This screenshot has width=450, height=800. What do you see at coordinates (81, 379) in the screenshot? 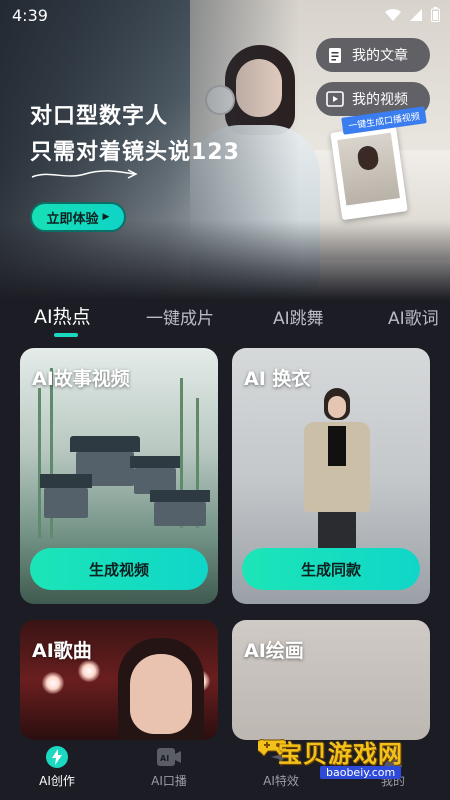
I see `card-title: AI故事视频` at bounding box center [81, 379].